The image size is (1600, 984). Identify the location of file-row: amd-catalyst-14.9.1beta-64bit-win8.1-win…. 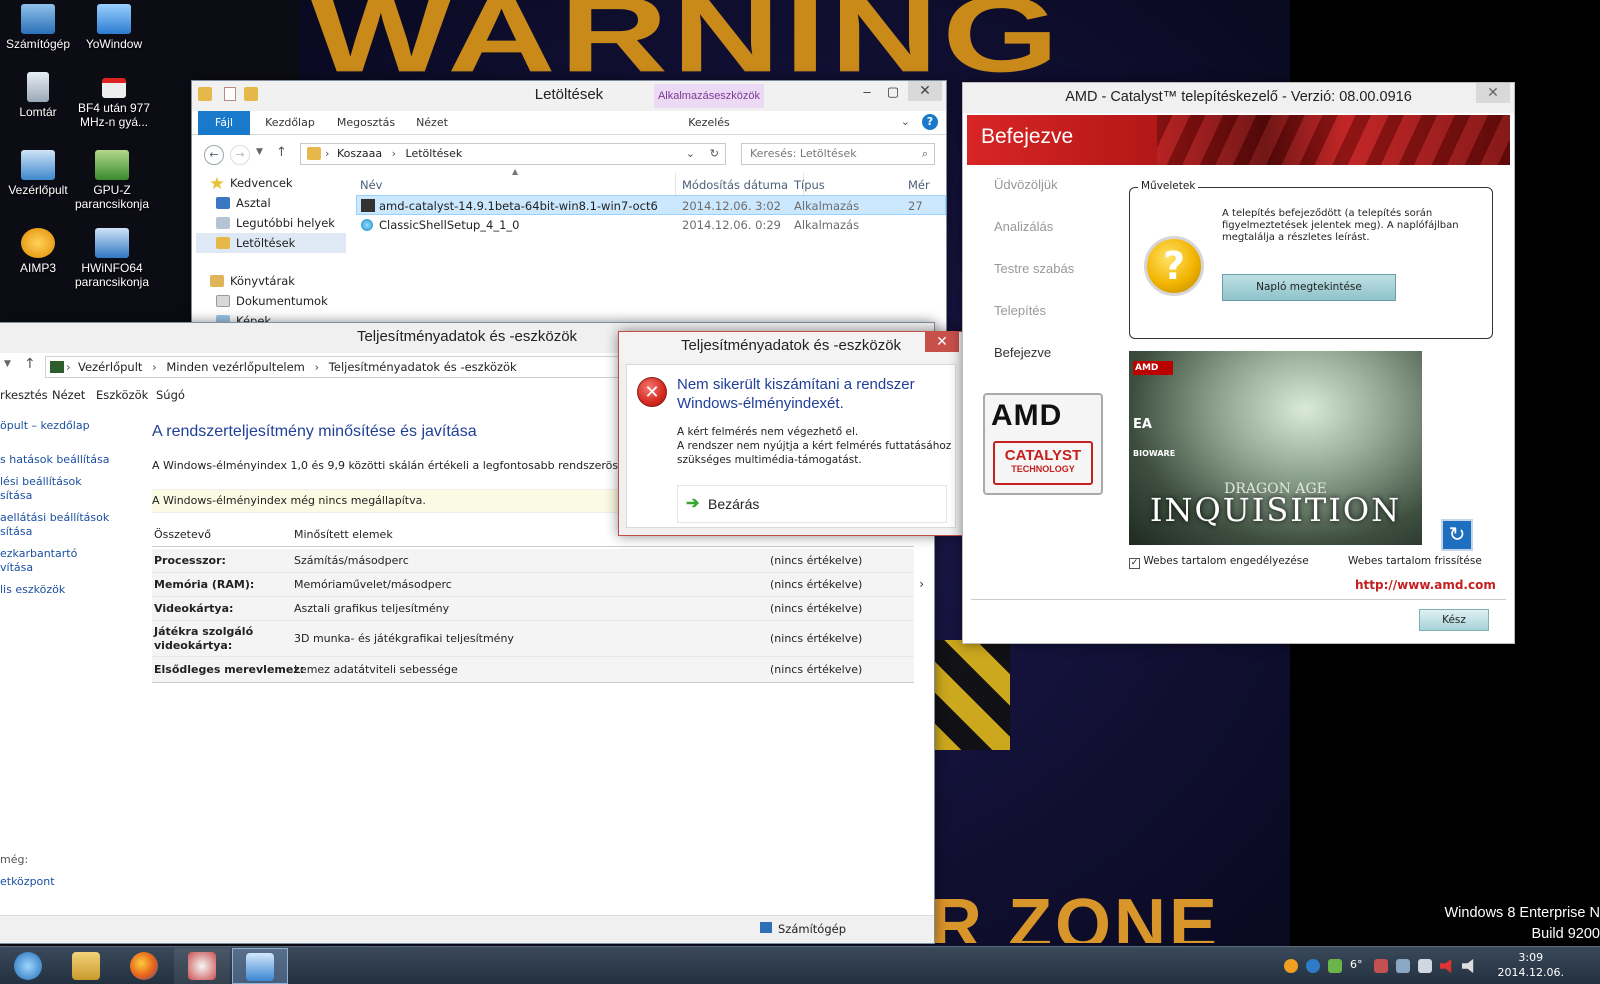
(651, 205).